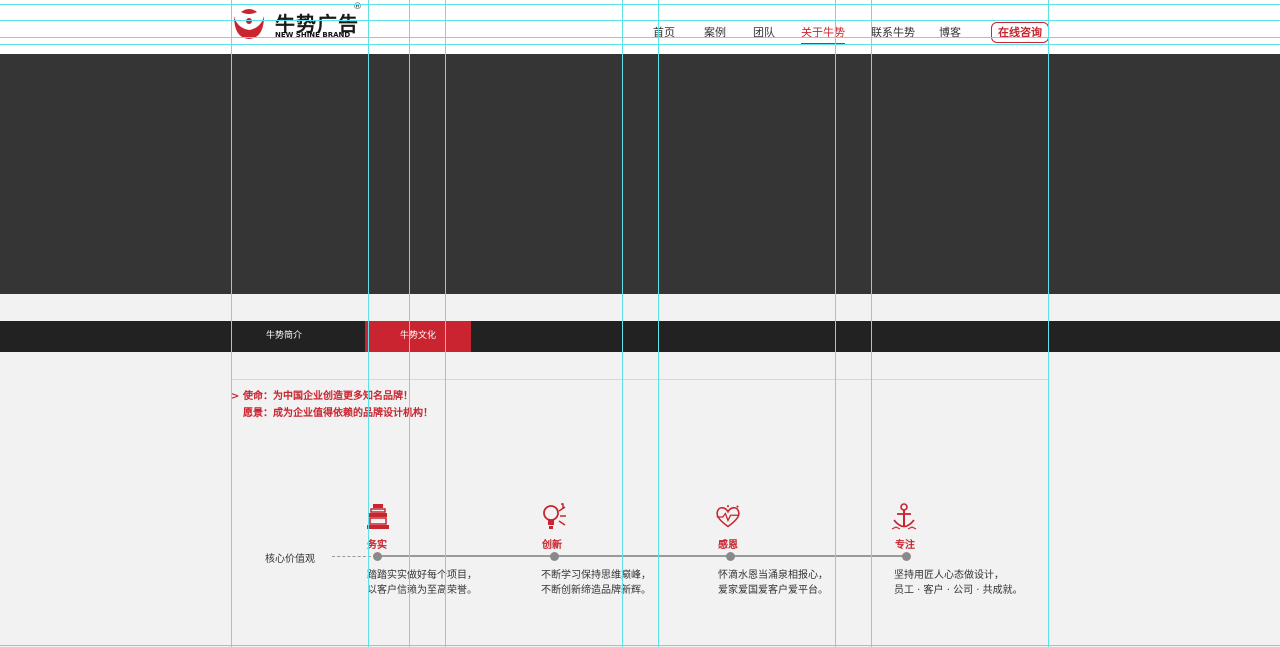 The width and height of the screenshot is (1280, 647). What do you see at coordinates (728, 545) in the screenshot?
I see `value-title-gratitude: 感恩` at bounding box center [728, 545].